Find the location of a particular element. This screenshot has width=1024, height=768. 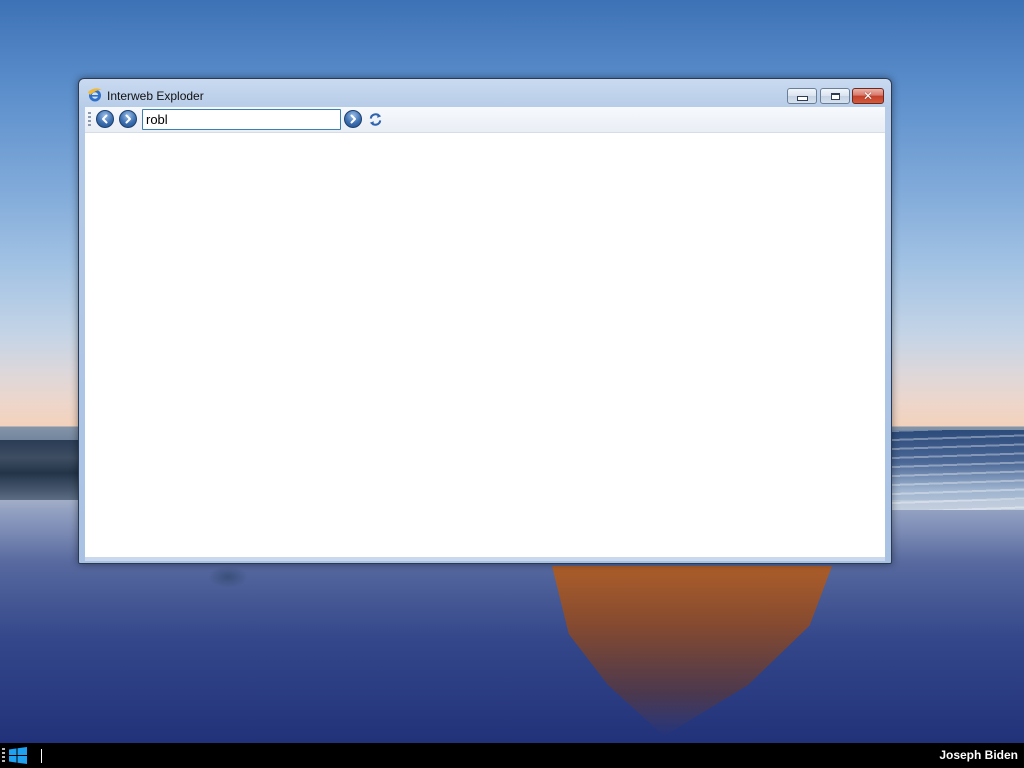

minimize-icon is located at coordinates (802, 98).